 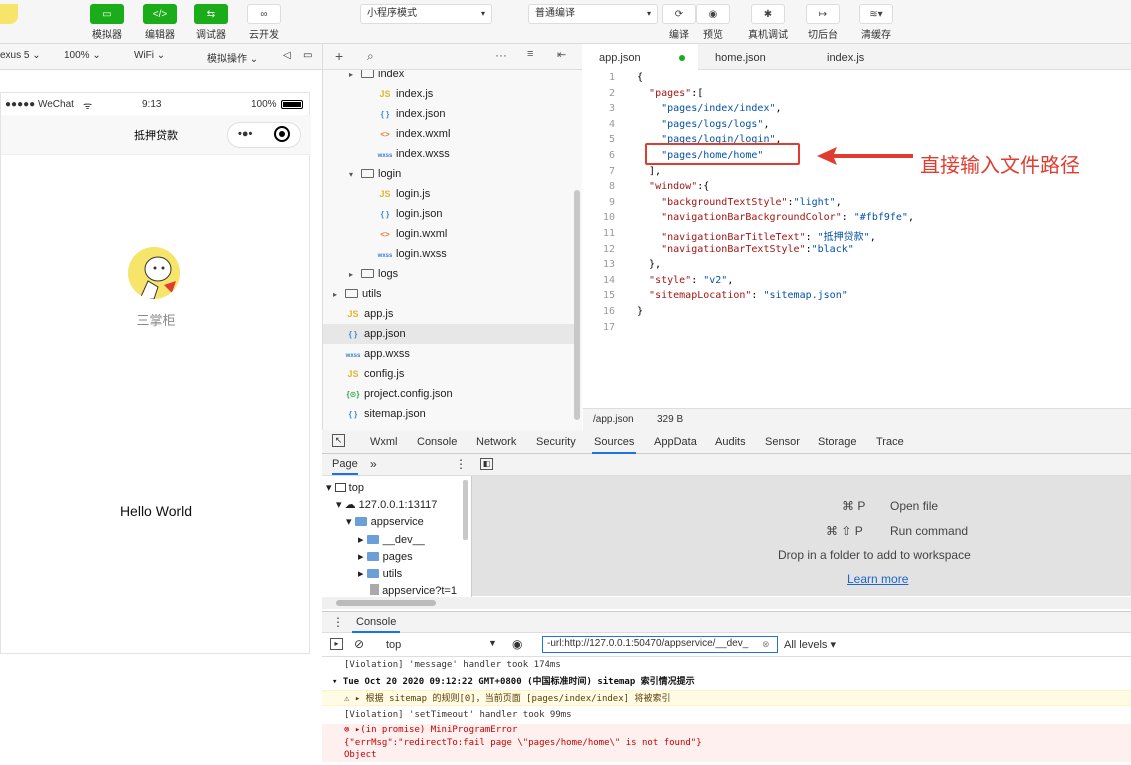 I want to click on learn-more-link: Learn more, so click(x=877, y=579).